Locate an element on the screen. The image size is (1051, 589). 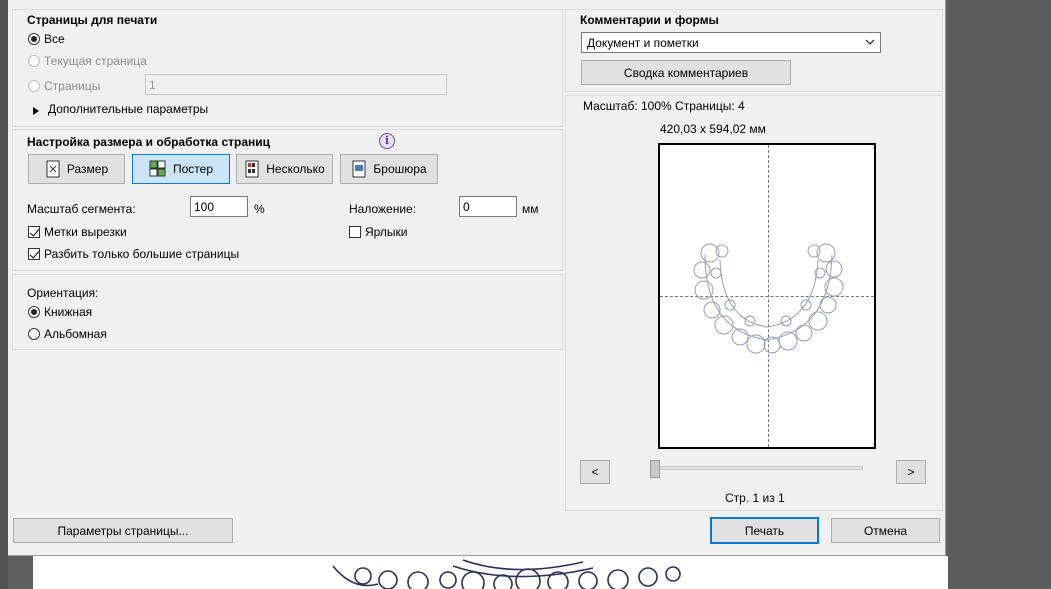
preview-scale-info: Масштаб: 100% Страницы: 4 is located at coordinates (664, 106).